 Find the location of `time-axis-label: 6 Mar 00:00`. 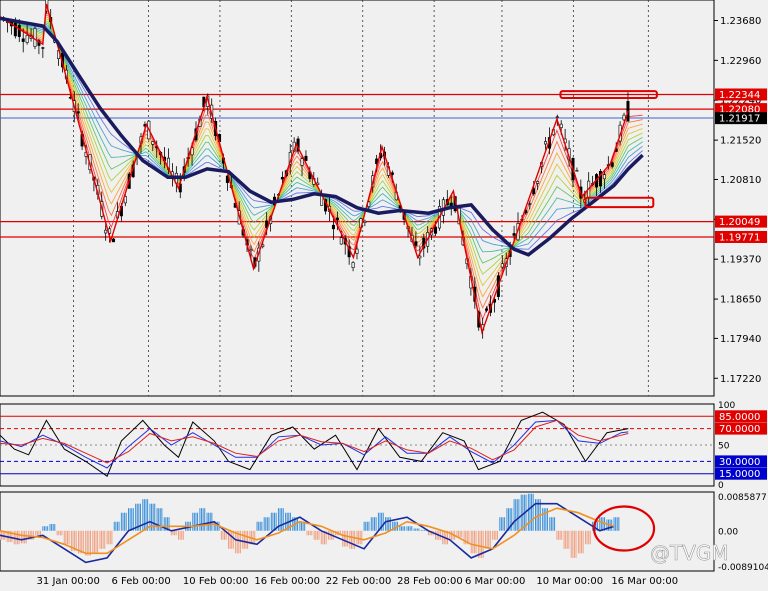

time-axis-label: 6 Mar 00:00 is located at coordinates (495, 581).